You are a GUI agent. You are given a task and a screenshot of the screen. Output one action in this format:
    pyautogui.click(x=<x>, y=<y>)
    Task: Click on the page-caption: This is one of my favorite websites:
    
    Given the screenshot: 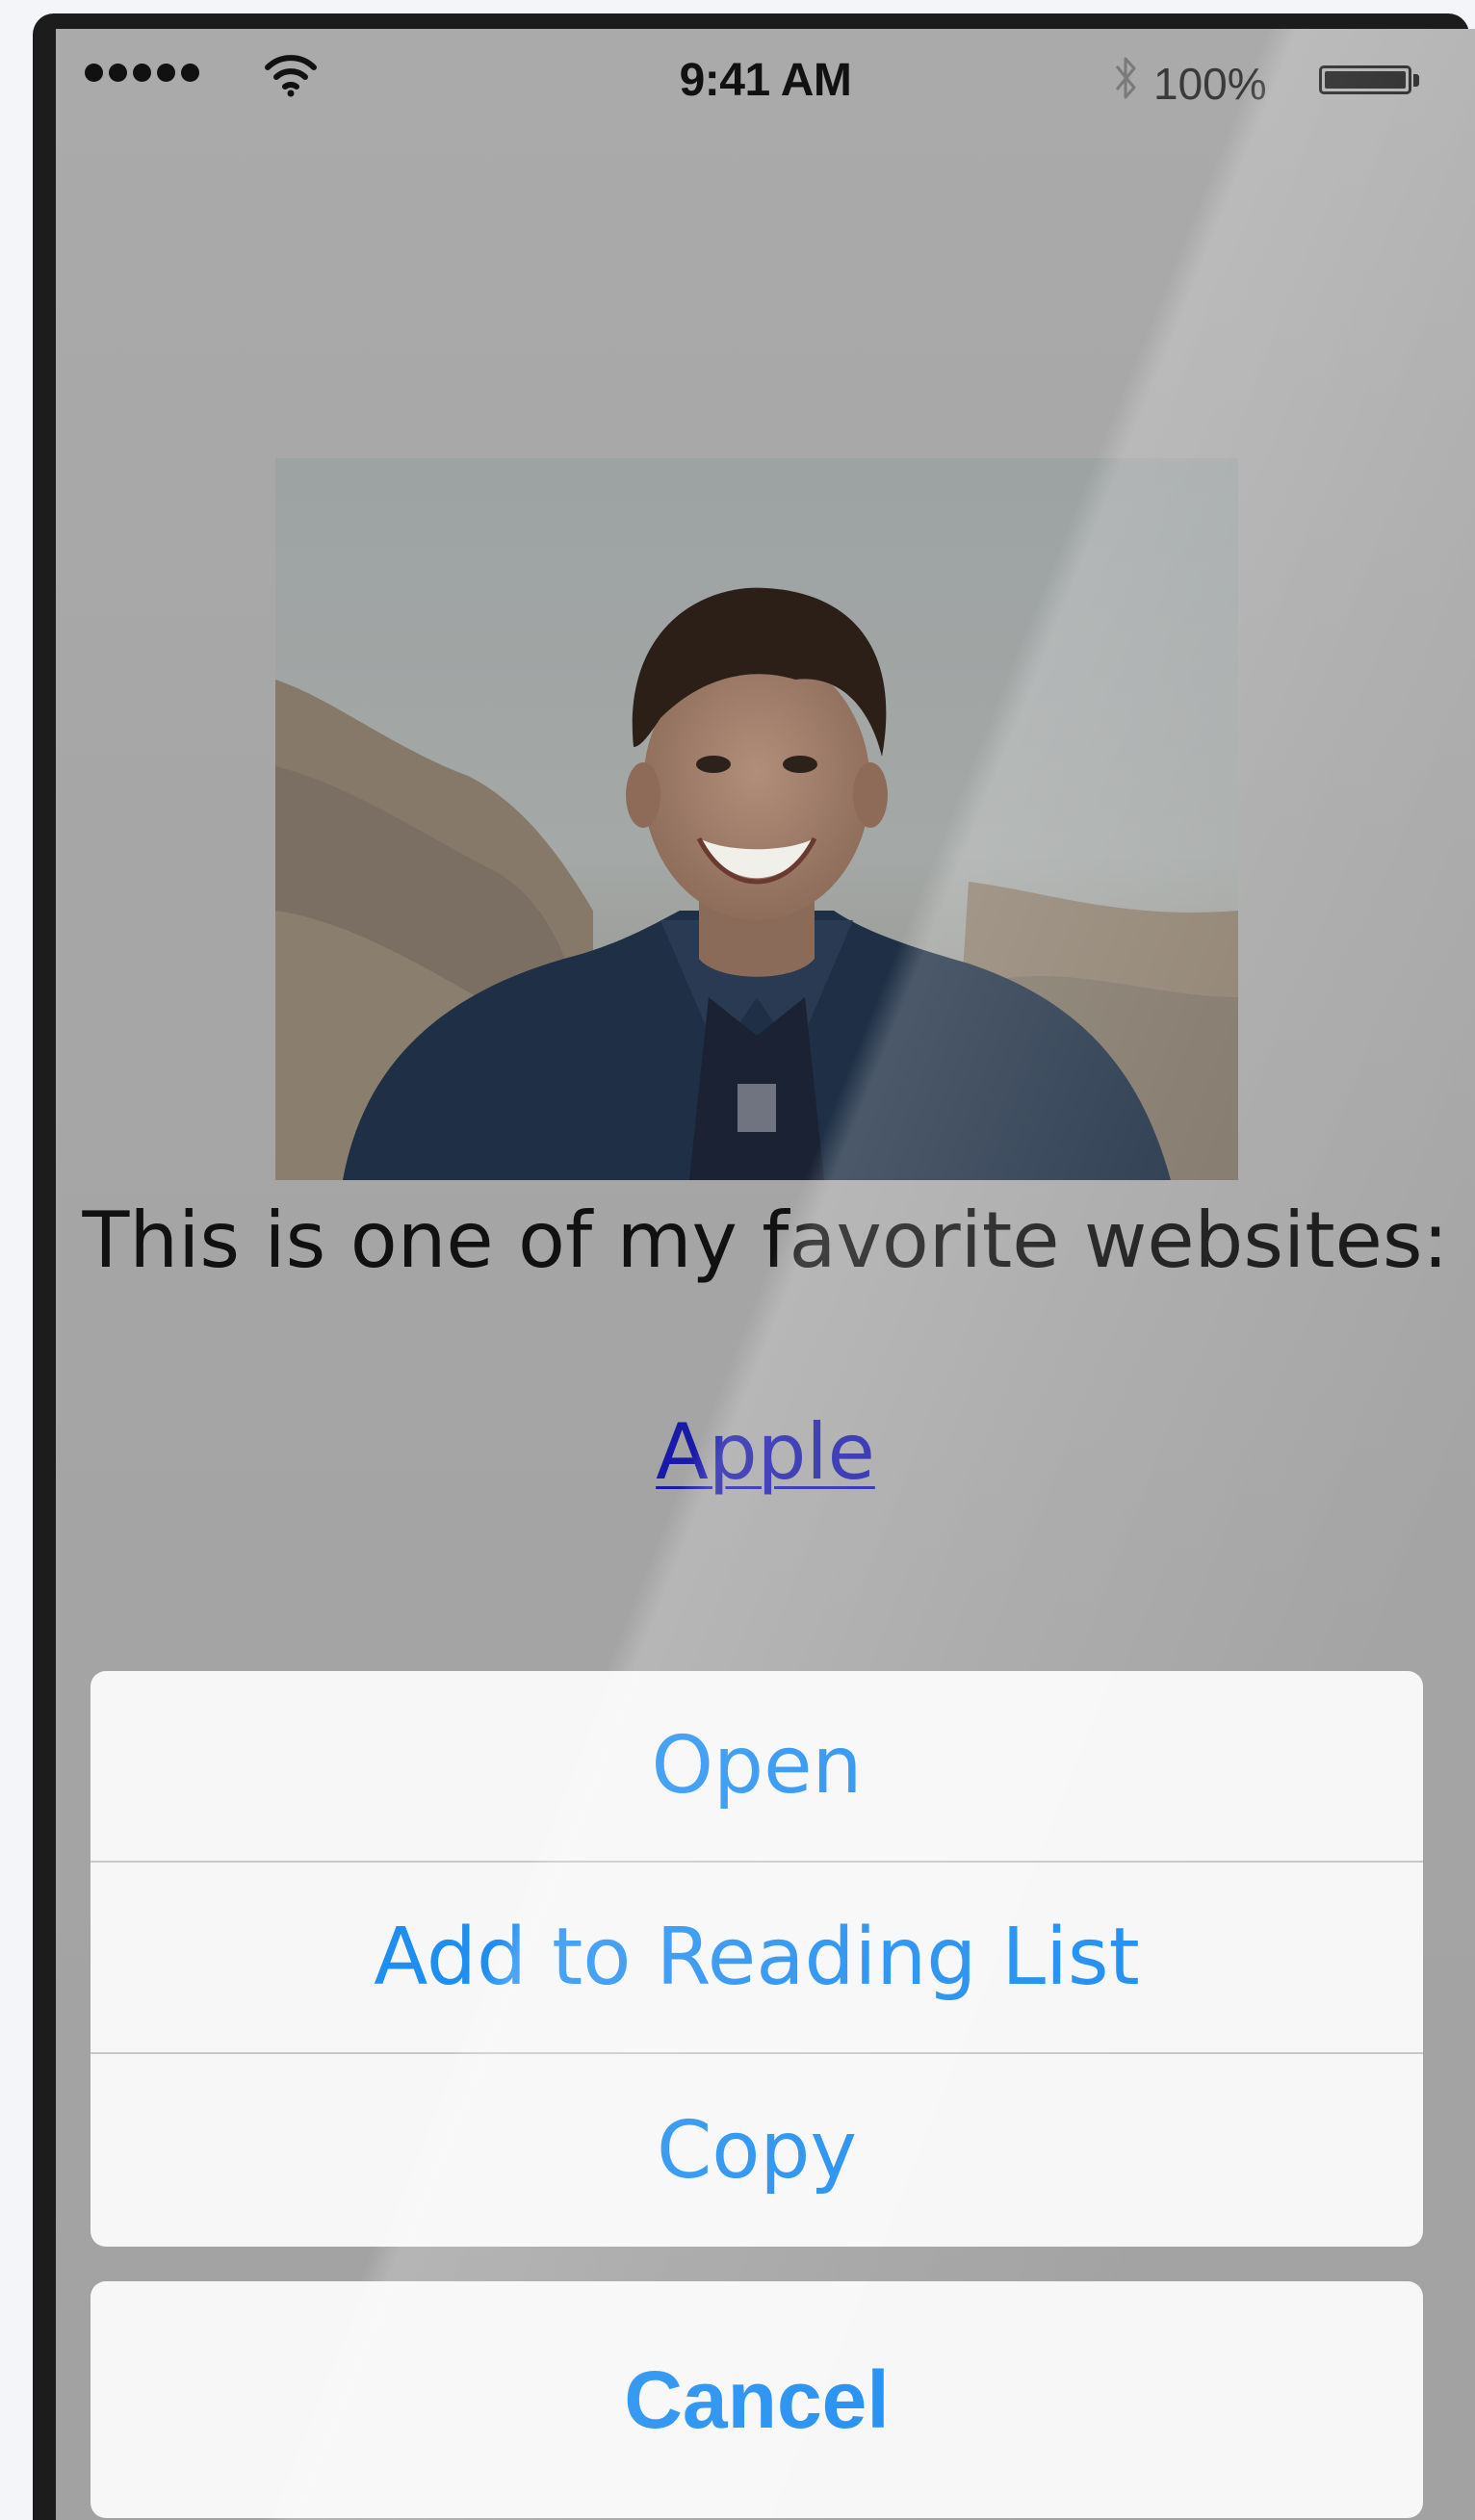 What is the action you would take?
    pyautogui.click(x=765, y=1240)
    